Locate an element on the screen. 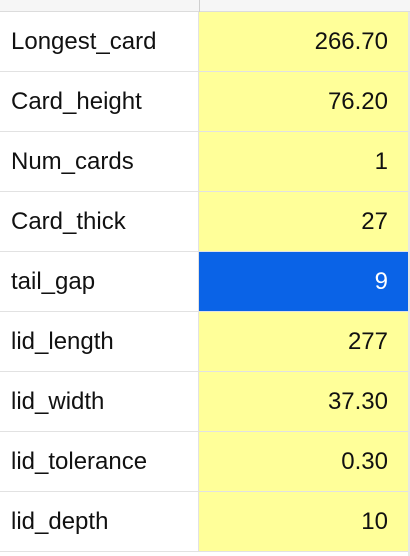 The height and width of the screenshot is (556, 410). table-row: lid_tolerance 0.30 is located at coordinates (205, 462).